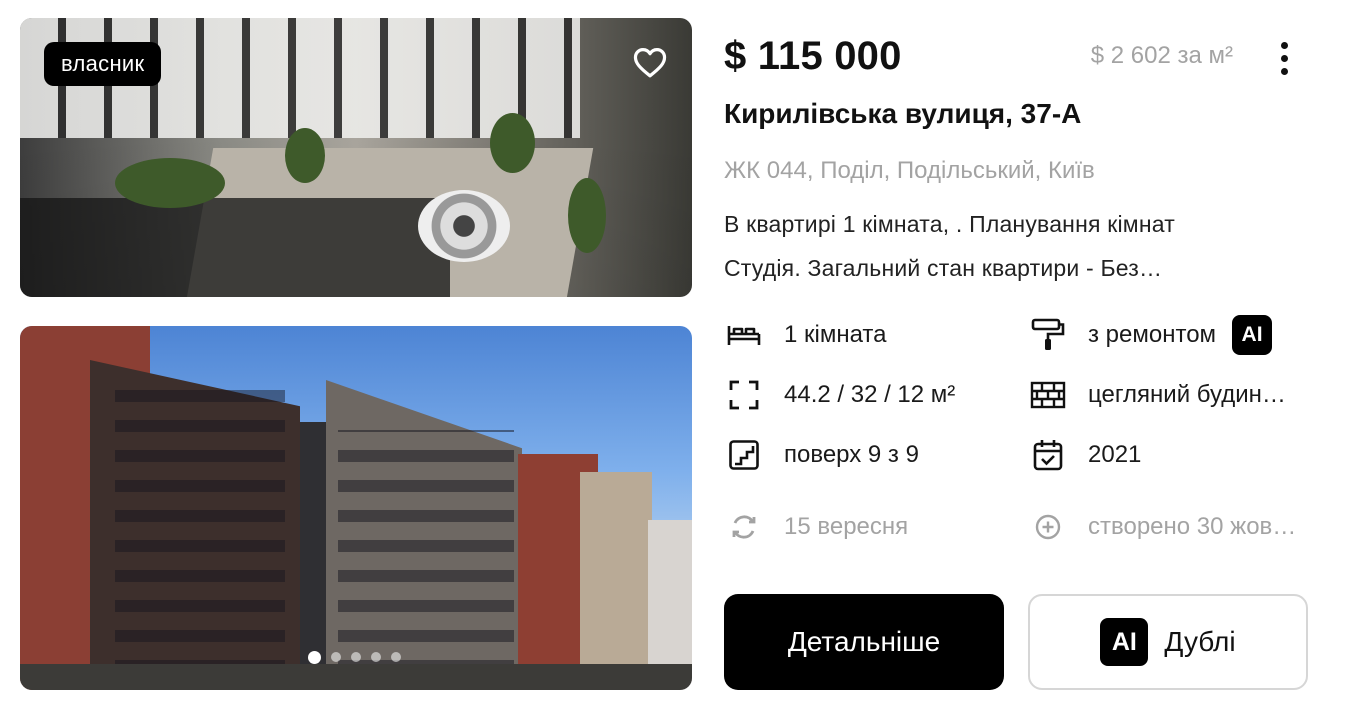  What do you see at coordinates (851, 454) in the screenshot?
I see `feature-floor-text: поверх 9 з 9` at bounding box center [851, 454].